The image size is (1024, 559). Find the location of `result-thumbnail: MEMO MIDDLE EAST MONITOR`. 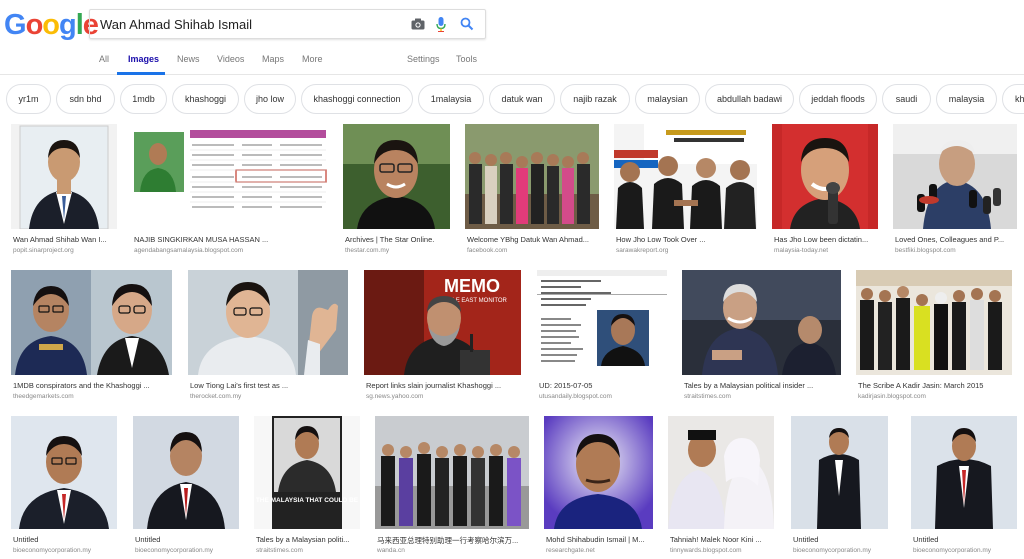

result-thumbnail: MEMO MIDDLE EAST MONITOR is located at coordinates (442, 322).